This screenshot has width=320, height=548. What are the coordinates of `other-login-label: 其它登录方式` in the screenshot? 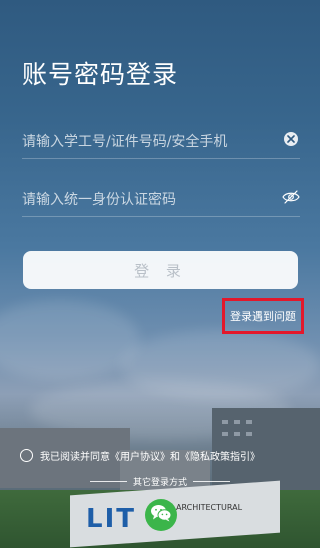 It's located at (160, 482).